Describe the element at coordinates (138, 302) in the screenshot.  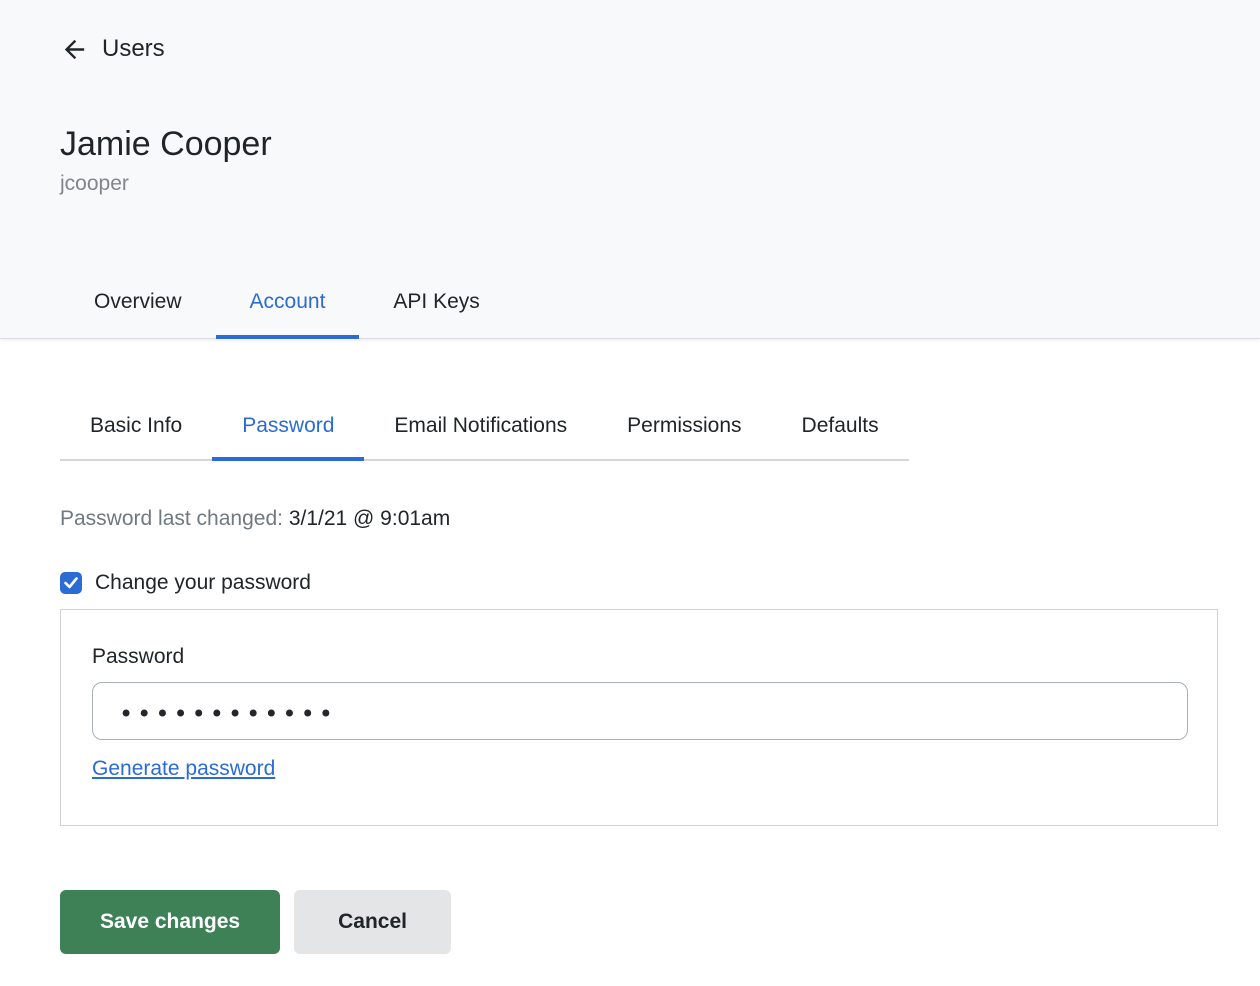
I see `tab-overview: Overview` at that location.